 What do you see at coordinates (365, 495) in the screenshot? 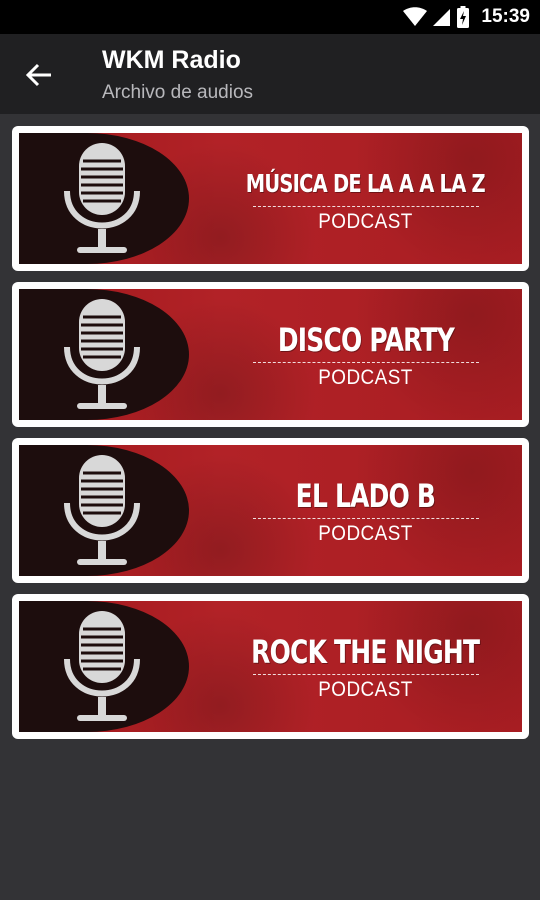
I see `podcast-title: EL LADO B` at bounding box center [365, 495].